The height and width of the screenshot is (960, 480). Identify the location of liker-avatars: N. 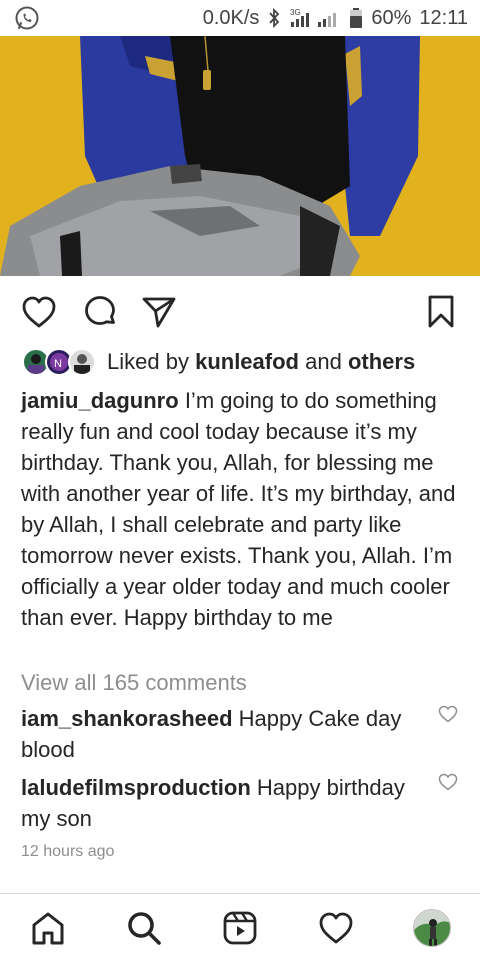
(61, 362).